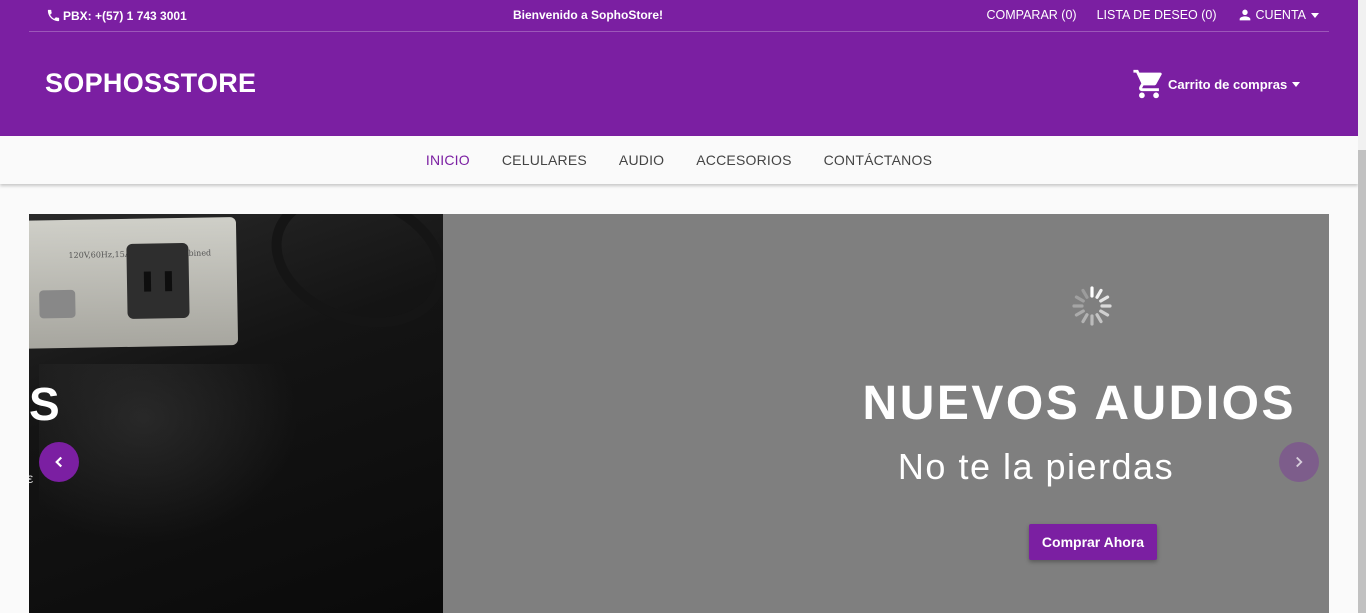 This screenshot has height=613, width=1366. What do you see at coordinates (743, 160) in the screenshot?
I see `nav-item-accesorios: ACCESORIOS` at bounding box center [743, 160].